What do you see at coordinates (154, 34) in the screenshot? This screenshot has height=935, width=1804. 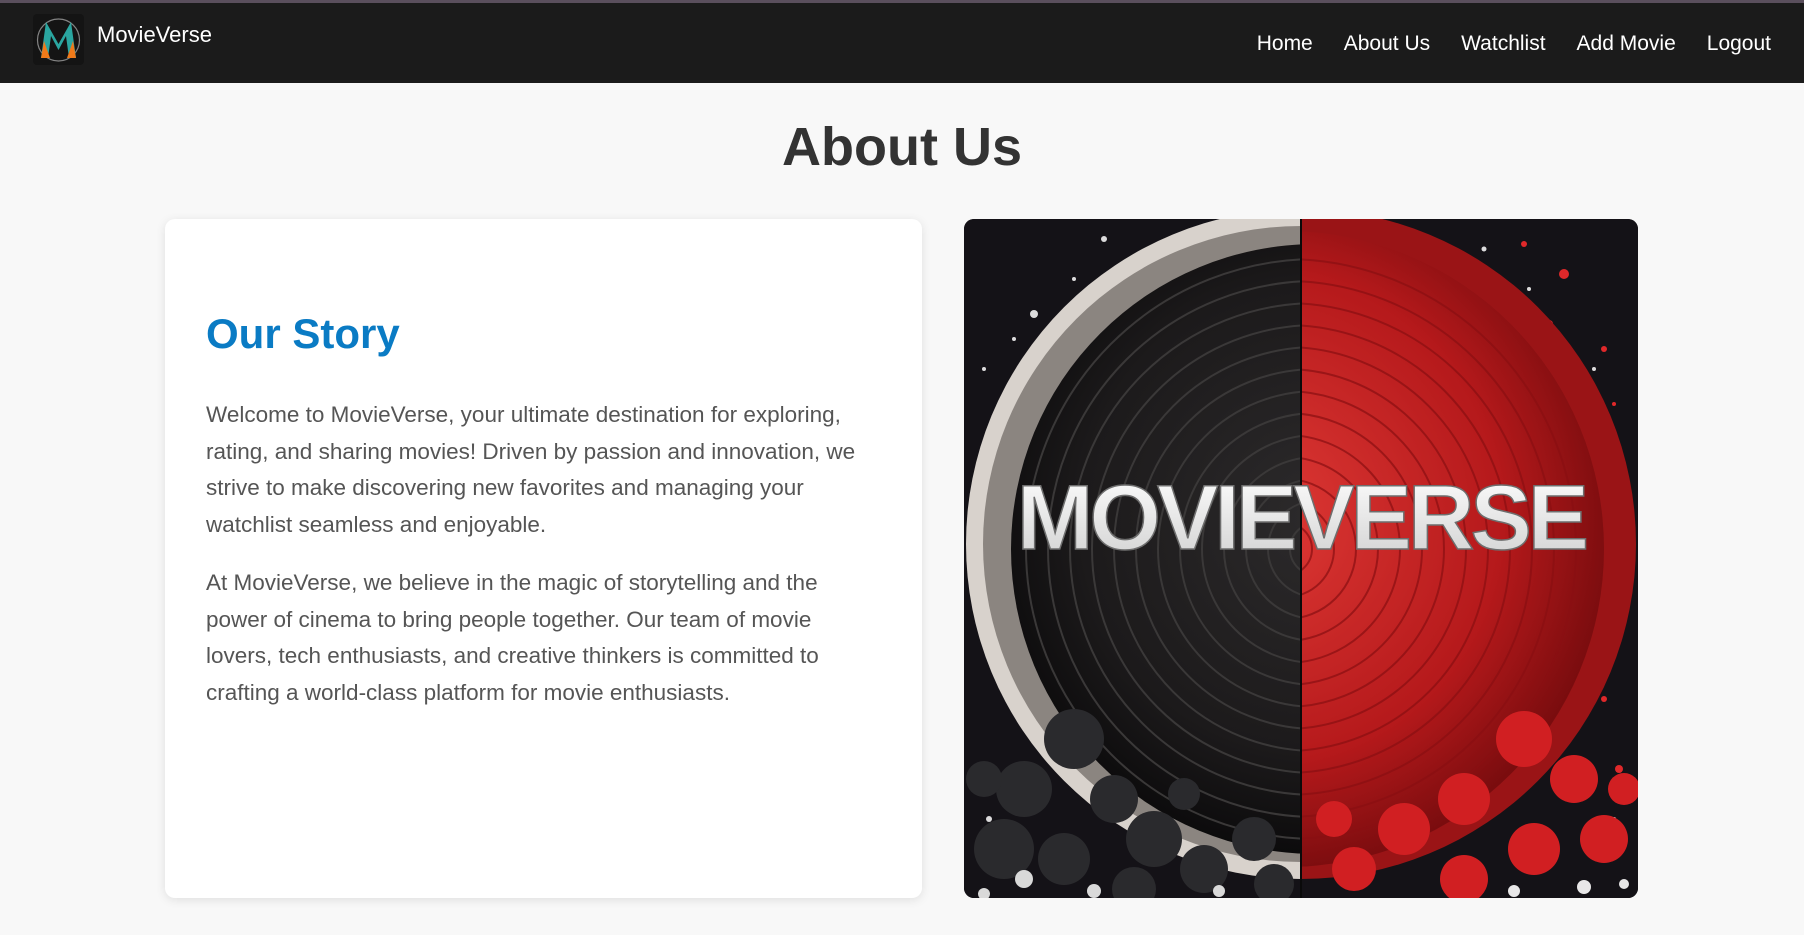 I see `brand-name: MovieVerse` at bounding box center [154, 34].